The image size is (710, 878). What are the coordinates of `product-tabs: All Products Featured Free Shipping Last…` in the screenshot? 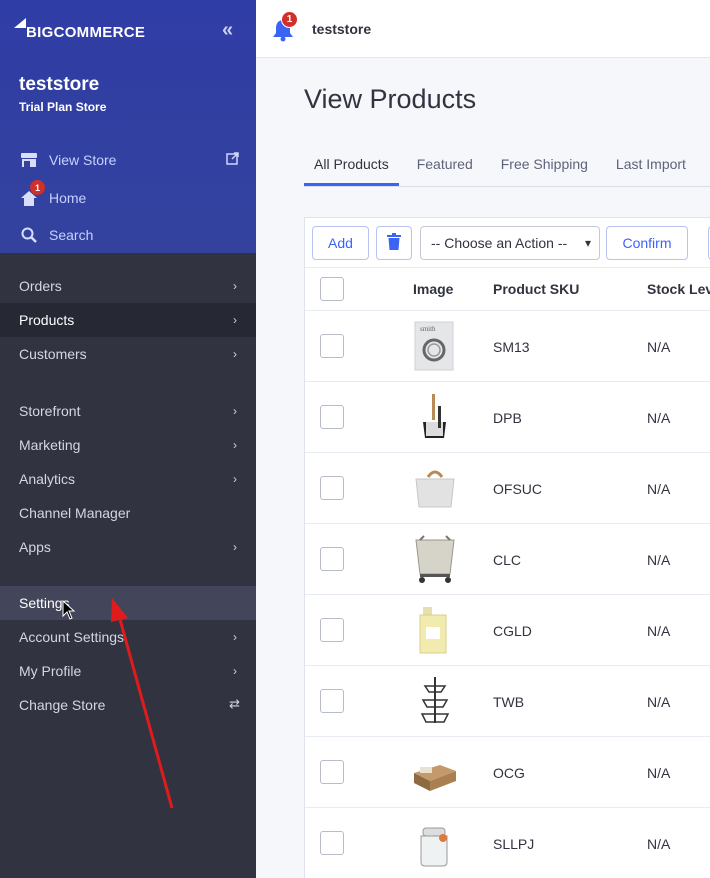 It's located at (504, 167).